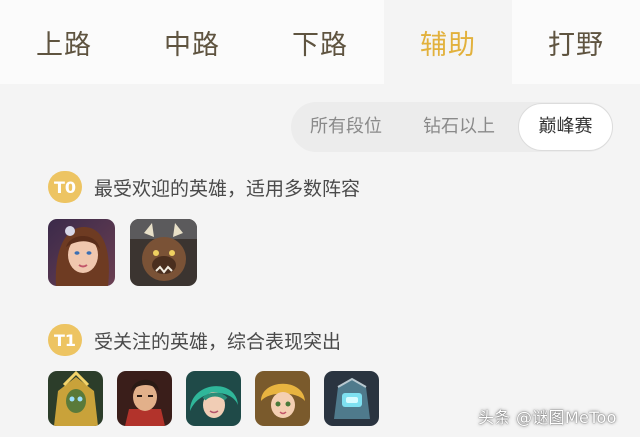 This screenshot has height=437, width=640. I want to click on tier-t1-badge: T1, so click(65, 340).